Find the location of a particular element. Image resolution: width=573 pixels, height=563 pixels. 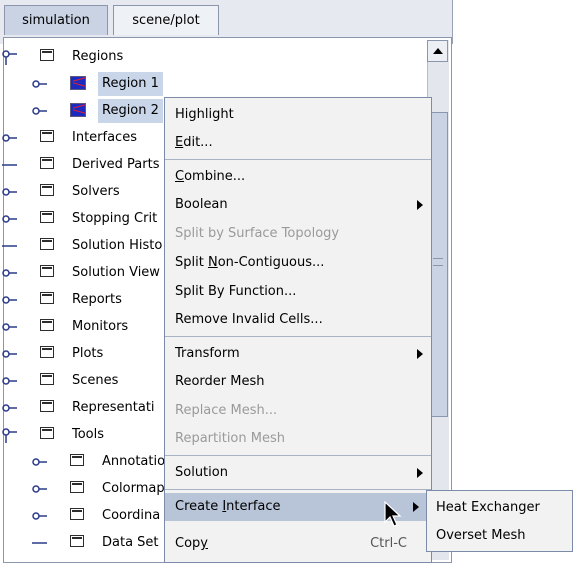

menu-item-label: Split is located at coordinates (191, 262).